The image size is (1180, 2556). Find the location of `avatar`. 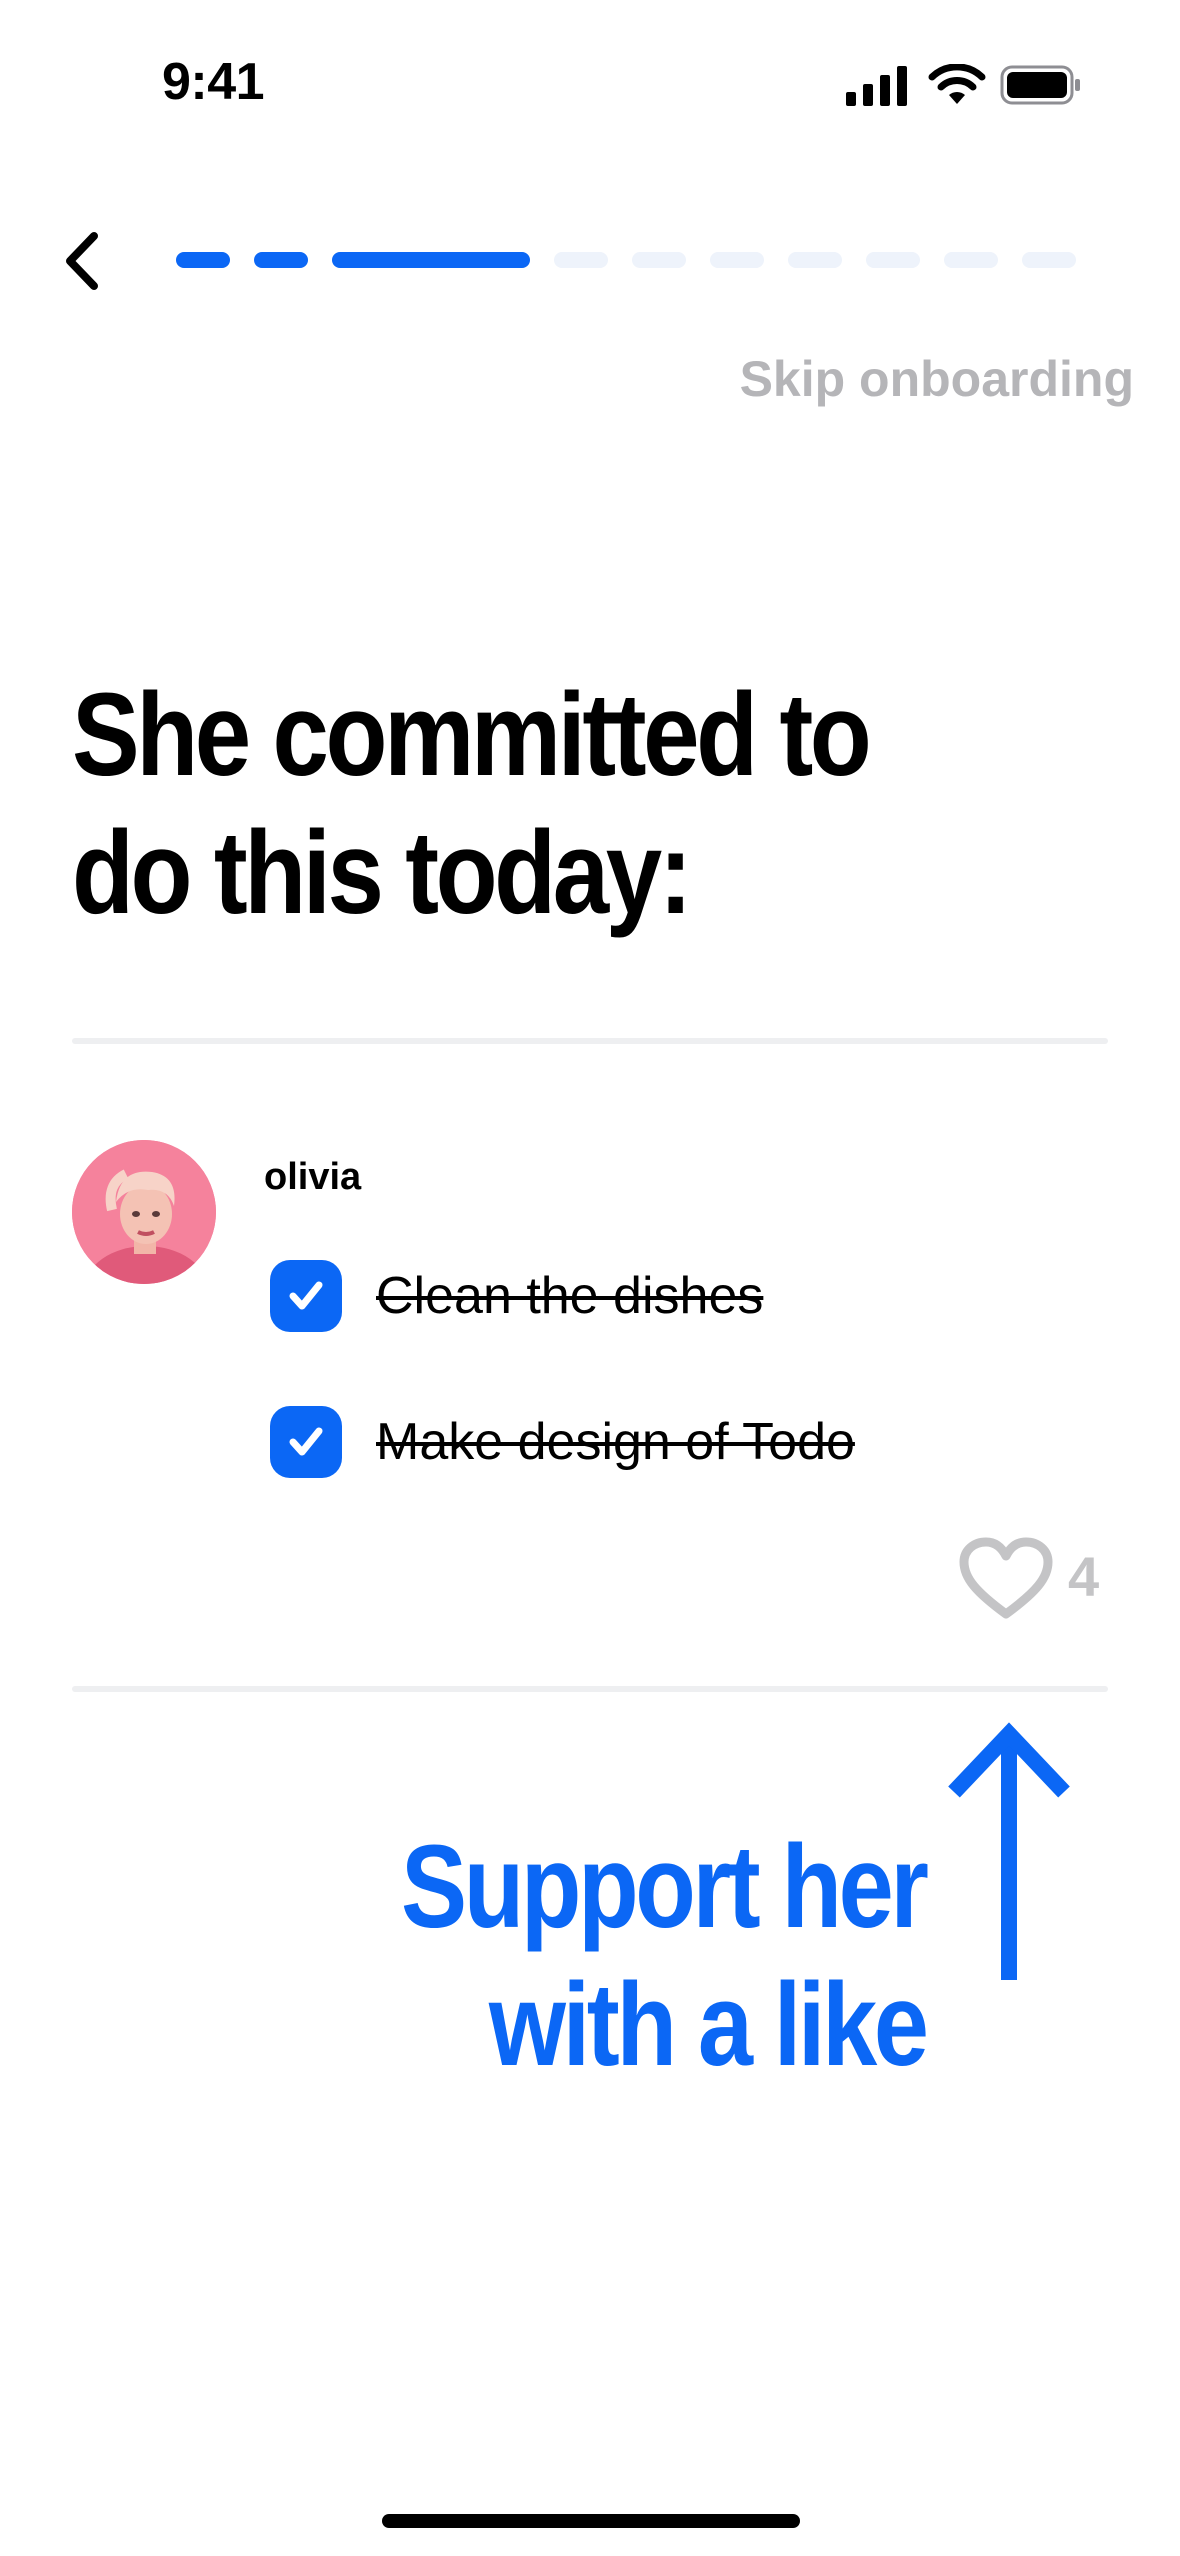

avatar is located at coordinates (144, 1212).